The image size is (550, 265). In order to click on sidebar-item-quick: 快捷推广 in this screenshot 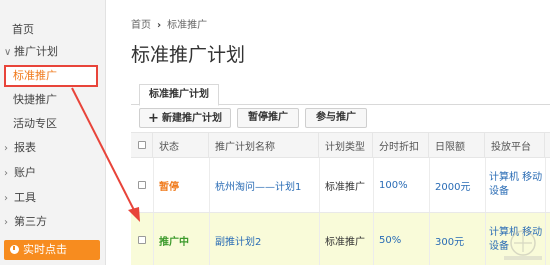, I will do `click(53, 100)`.